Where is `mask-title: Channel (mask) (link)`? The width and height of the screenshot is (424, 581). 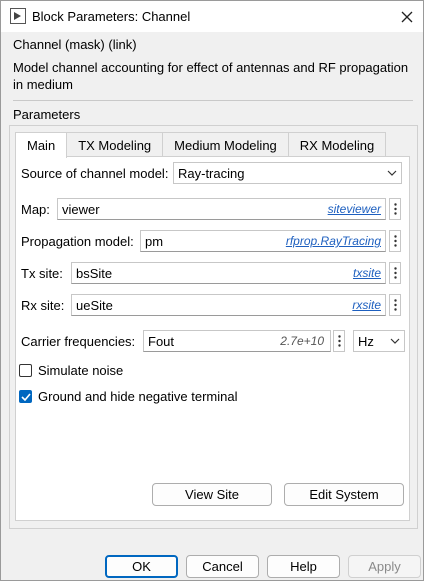
mask-title: Channel (mask) (link) is located at coordinates (75, 44).